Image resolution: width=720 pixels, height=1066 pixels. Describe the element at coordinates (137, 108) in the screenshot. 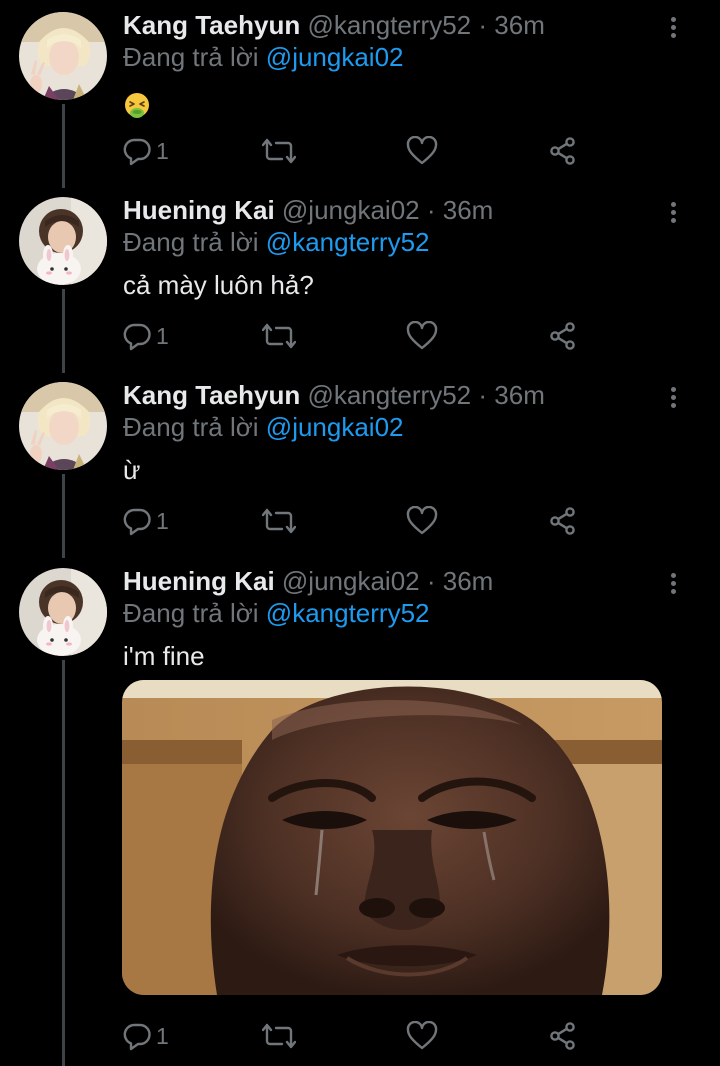

I see `nauseated-face-emoji-icon` at that location.